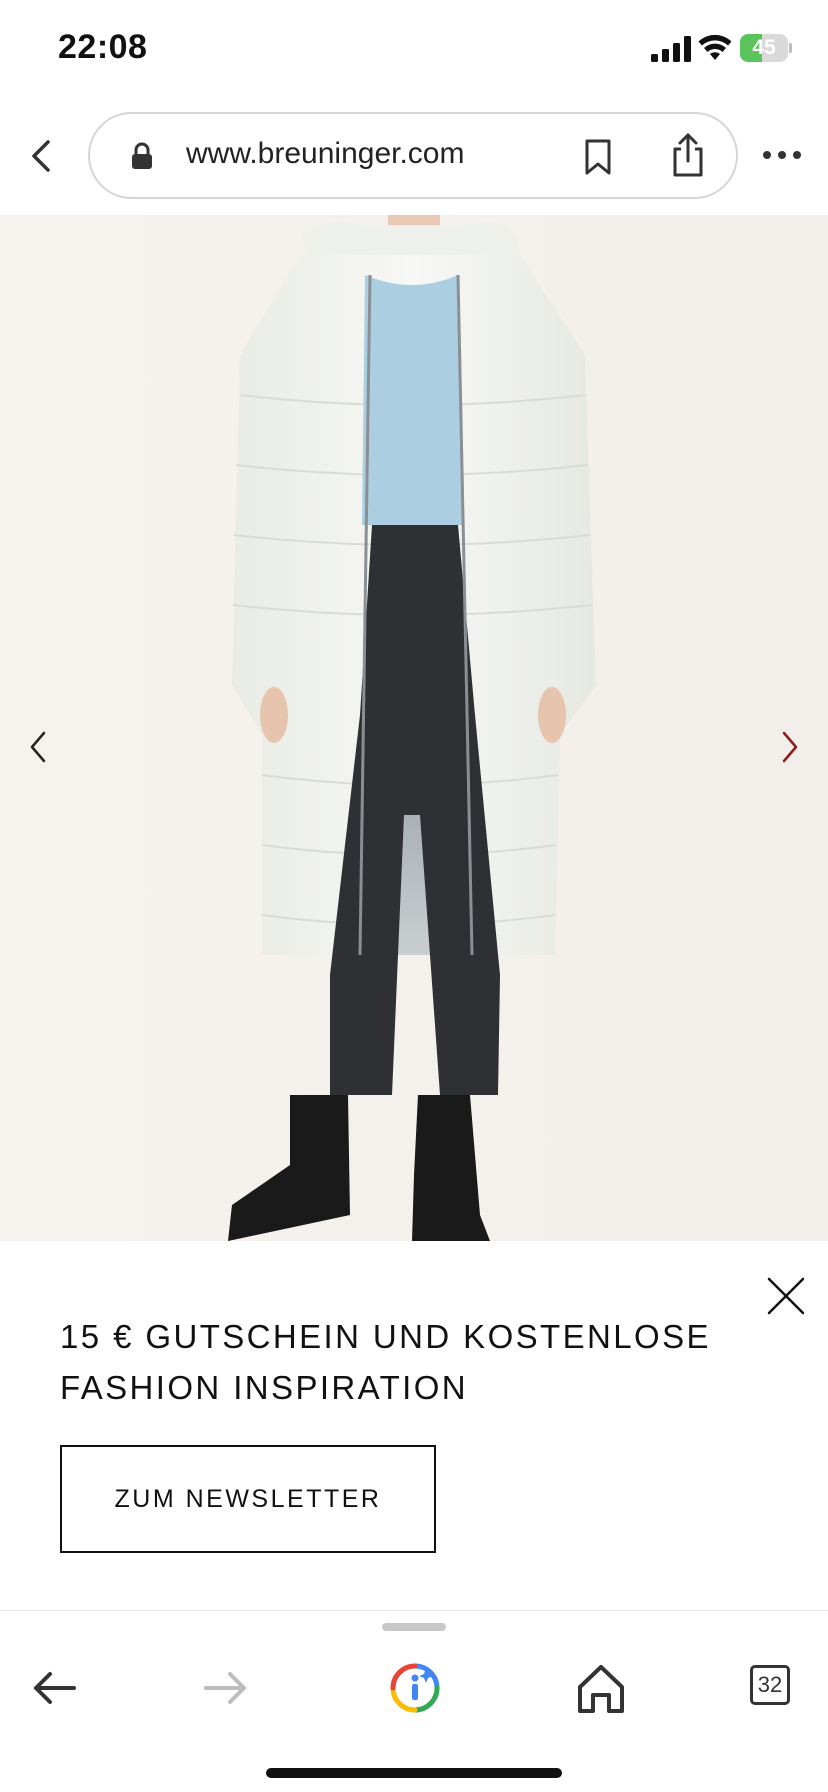 Image resolution: width=828 pixels, height=1792 pixels. What do you see at coordinates (601, 1688) in the screenshot?
I see `home-icon` at bounding box center [601, 1688].